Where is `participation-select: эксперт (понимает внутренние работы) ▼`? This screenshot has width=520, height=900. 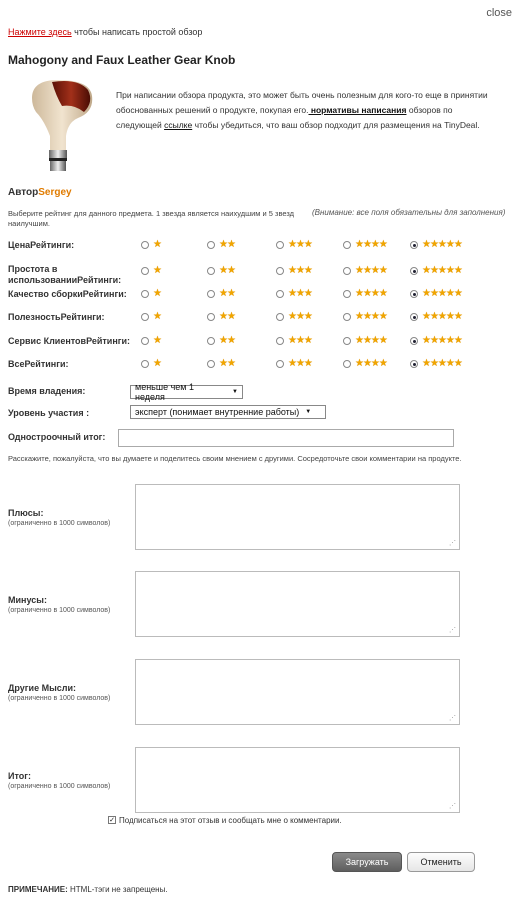
participation-select: эксперт (понимает внутренние работы) ▼ is located at coordinates (228, 412).